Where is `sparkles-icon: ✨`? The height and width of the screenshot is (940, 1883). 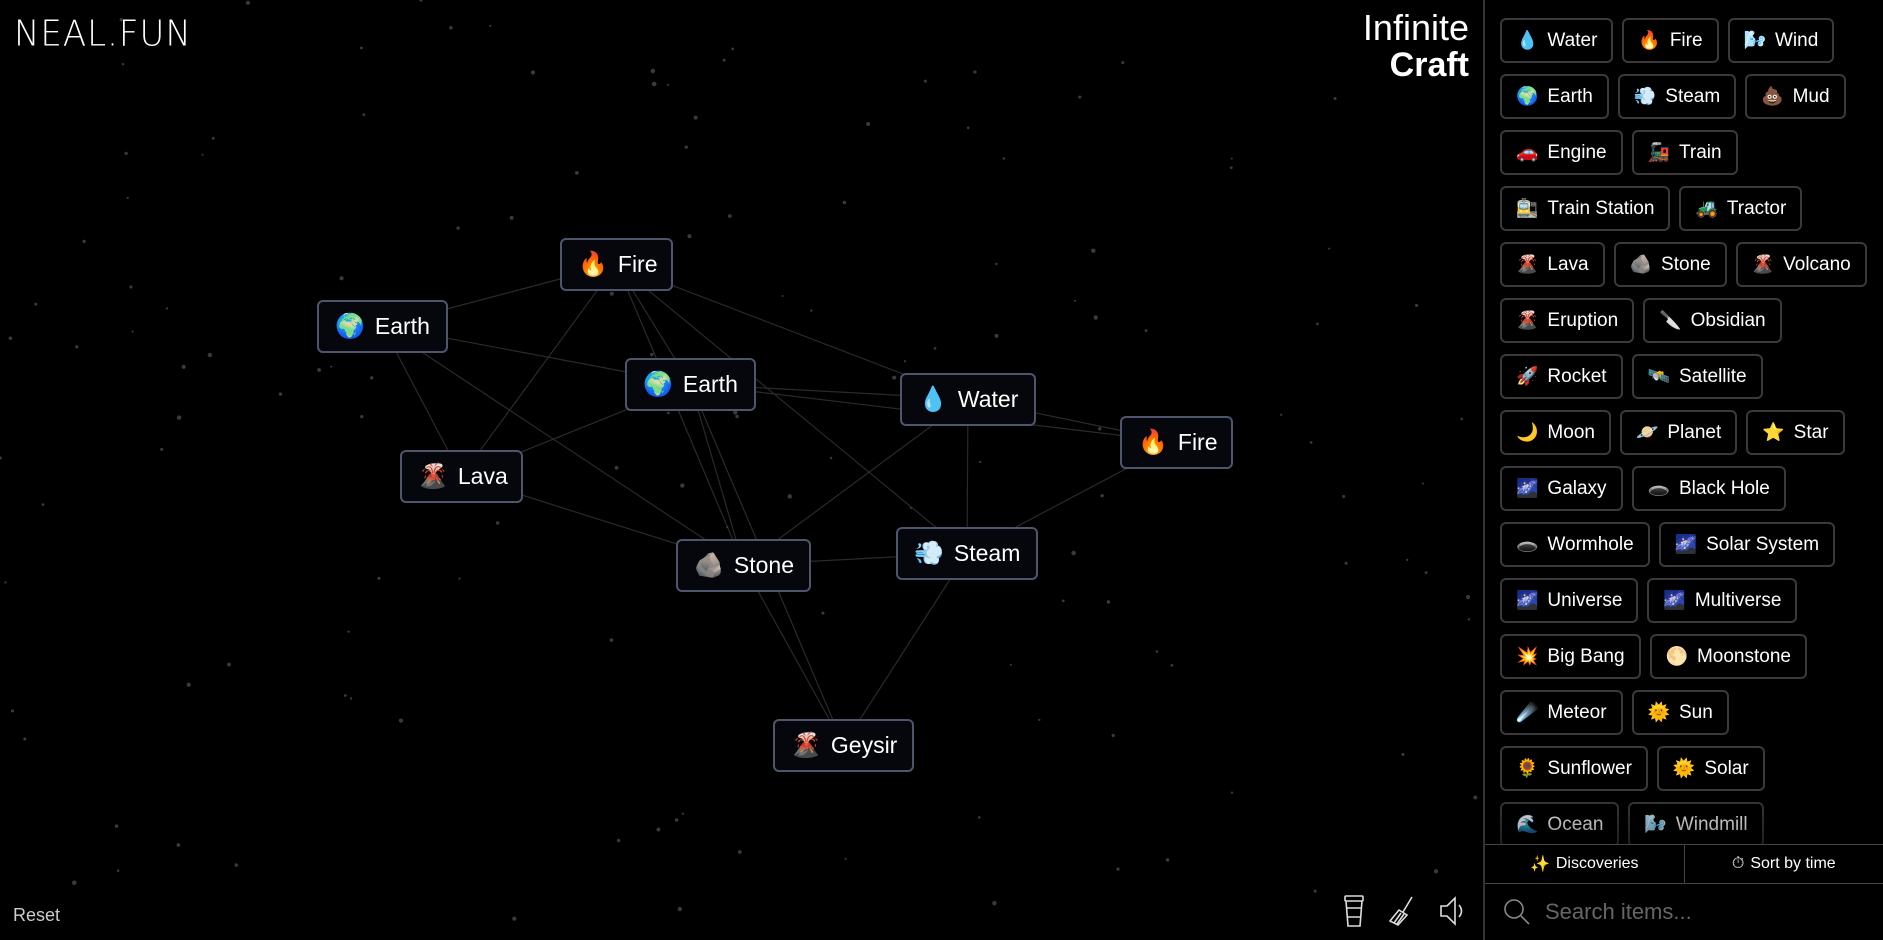
sparkles-icon: ✨ is located at coordinates (1539, 864).